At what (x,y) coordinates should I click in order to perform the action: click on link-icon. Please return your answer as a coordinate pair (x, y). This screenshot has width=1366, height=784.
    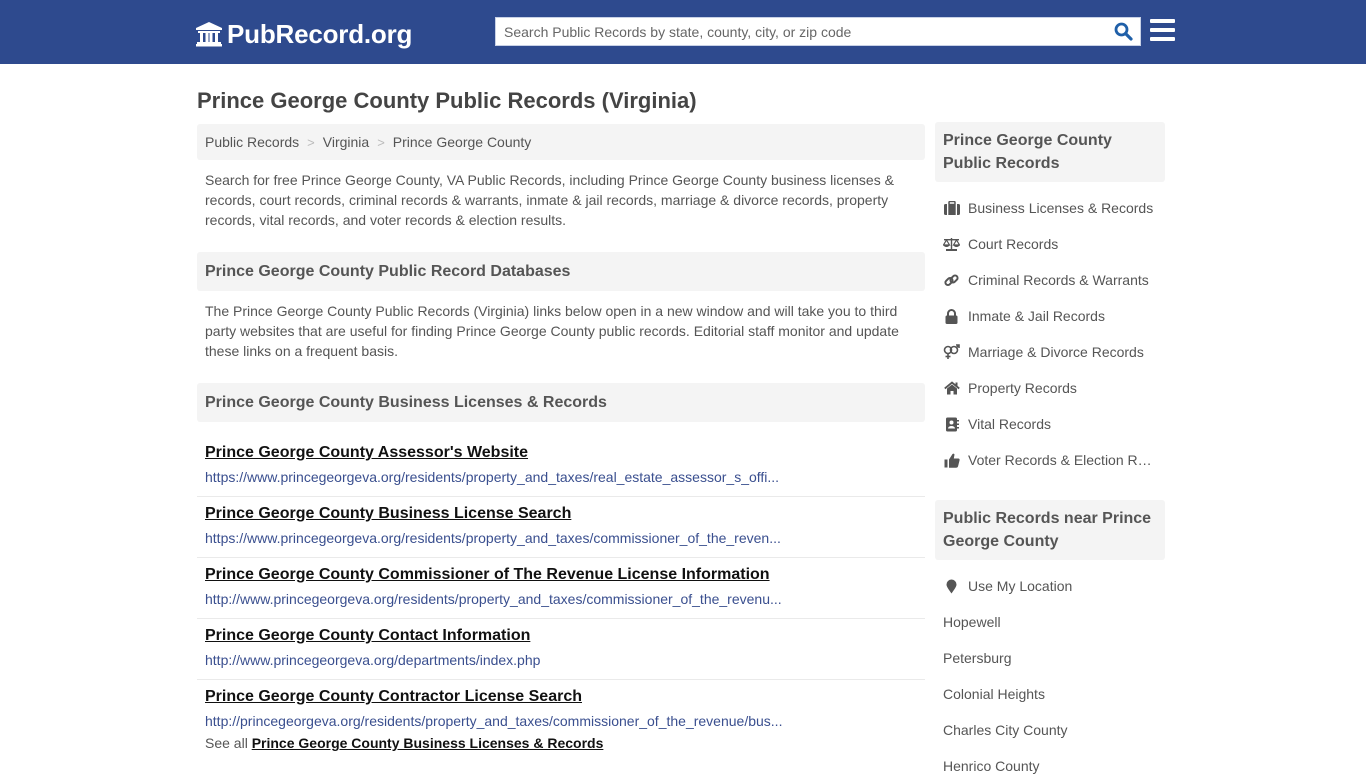
    Looking at the image, I should click on (951, 280).